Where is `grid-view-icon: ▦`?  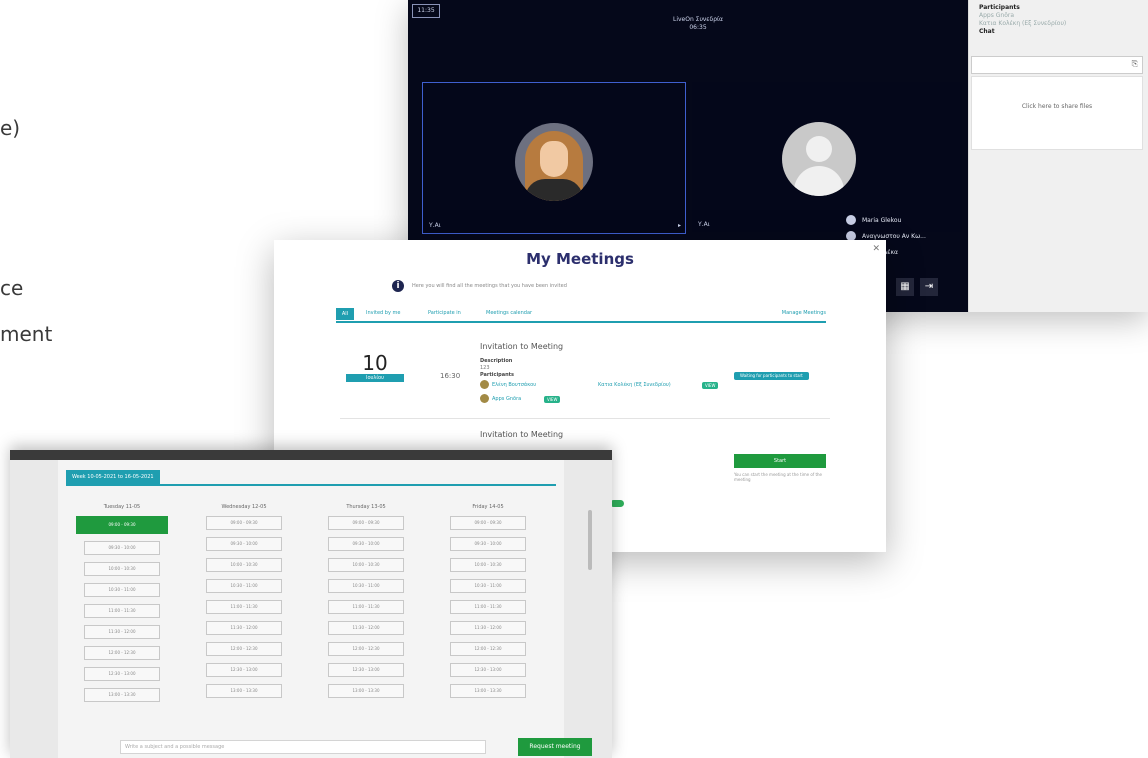
grid-view-icon: ▦ is located at coordinates (905, 287).